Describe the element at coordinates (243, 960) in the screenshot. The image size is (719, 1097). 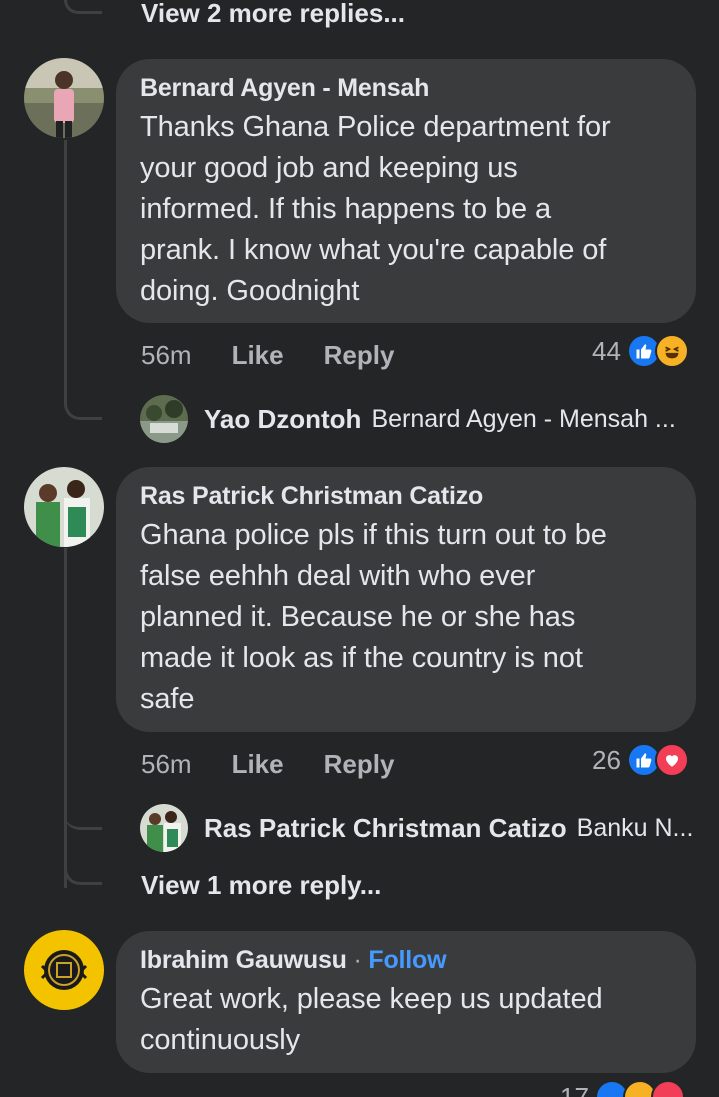
I see `comment-author: Ibrahim Gauwusu` at that location.